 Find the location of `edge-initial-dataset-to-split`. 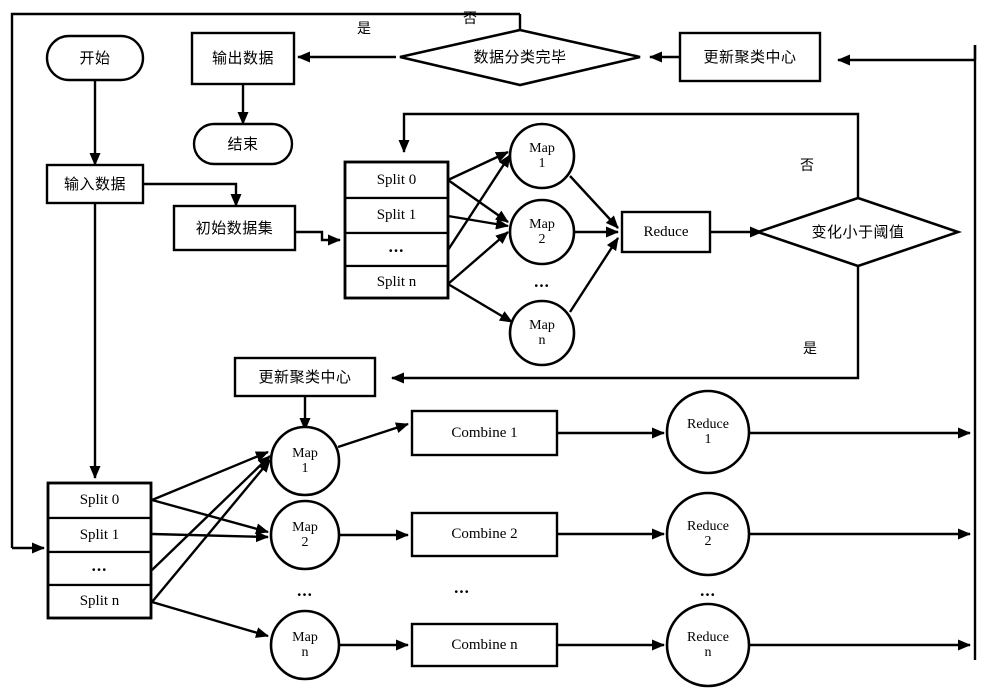

edge-initial-dataset-to-split is located at coordinates (318, 238).